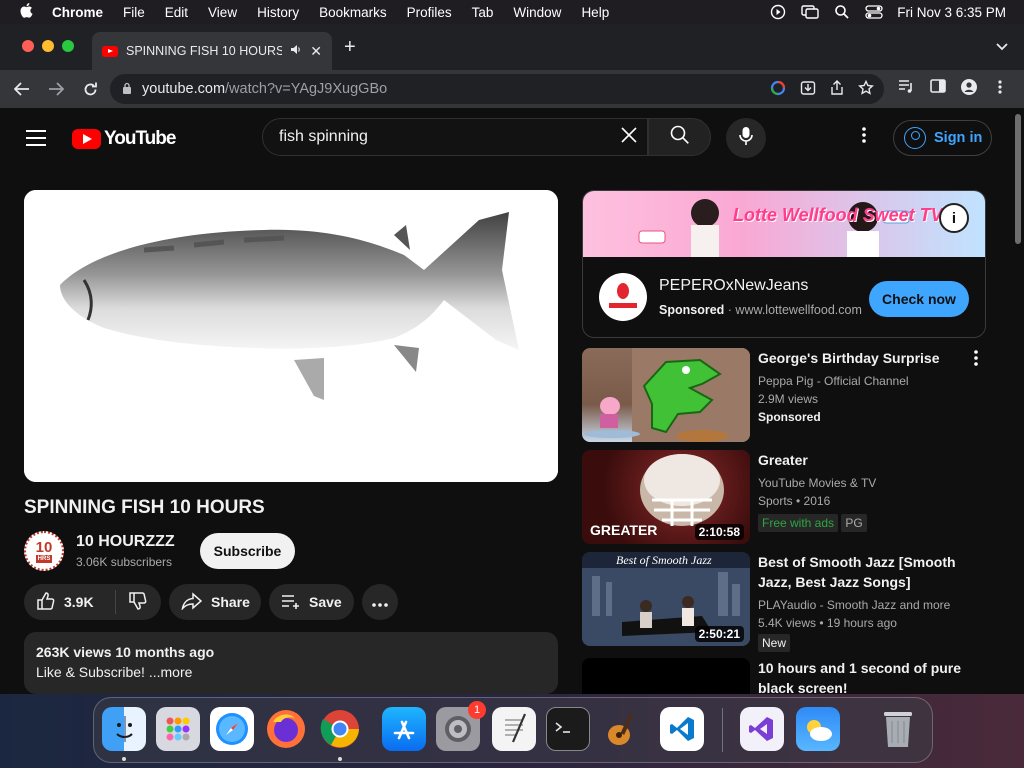 Image resolution: width=1024 pixels, height=768 pixels. I want to click on search-button, so click(679, 137).